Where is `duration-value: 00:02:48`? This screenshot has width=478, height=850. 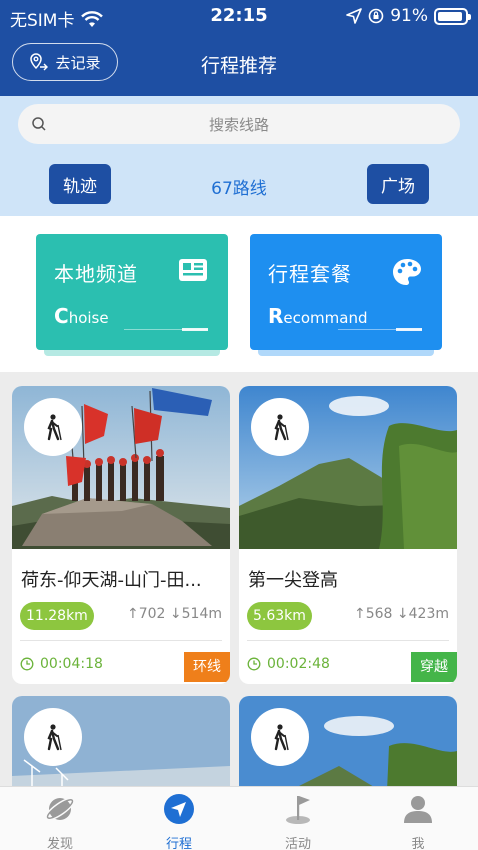 duration-value: 00:02:48 is located at coordinates (298, 664).